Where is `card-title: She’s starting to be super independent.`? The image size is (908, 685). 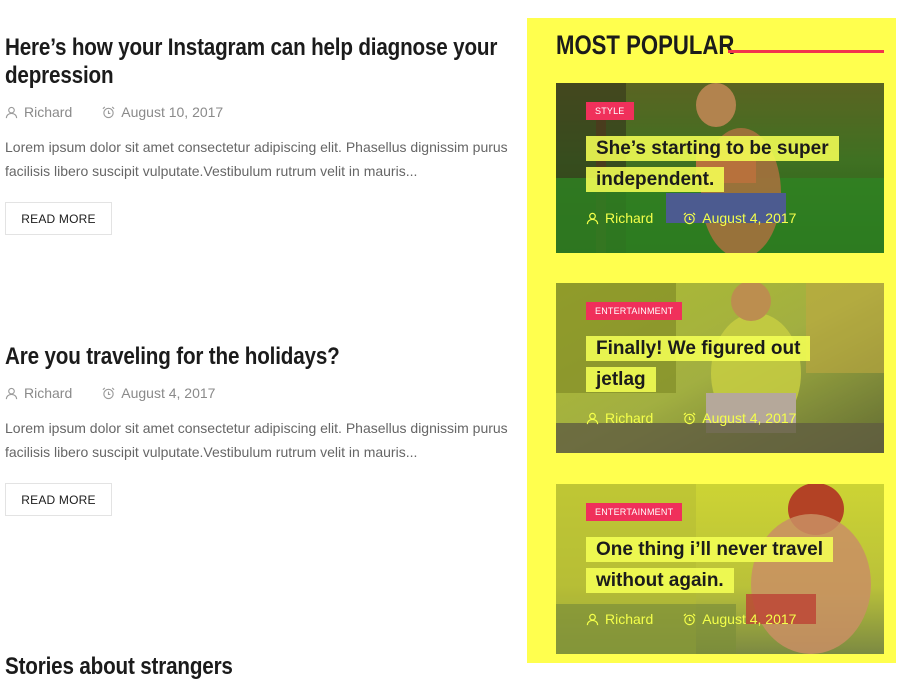 card-title: She’s starting to be super independent. is located at coordinates (721, 164).